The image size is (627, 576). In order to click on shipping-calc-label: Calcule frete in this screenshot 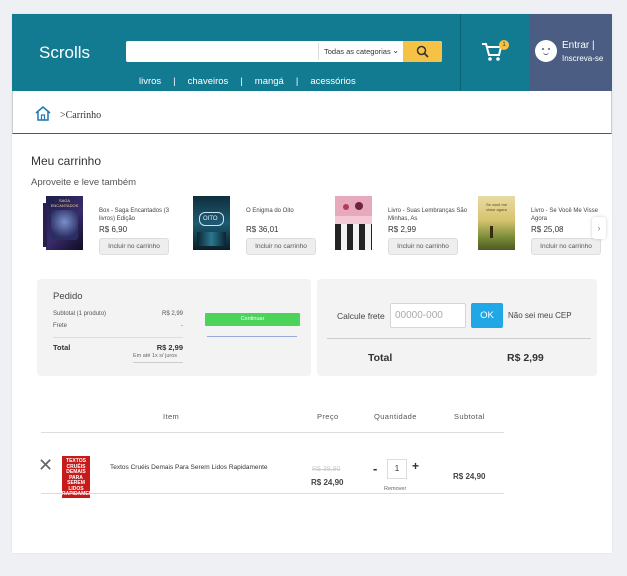, I will do `click(361, 316)`.